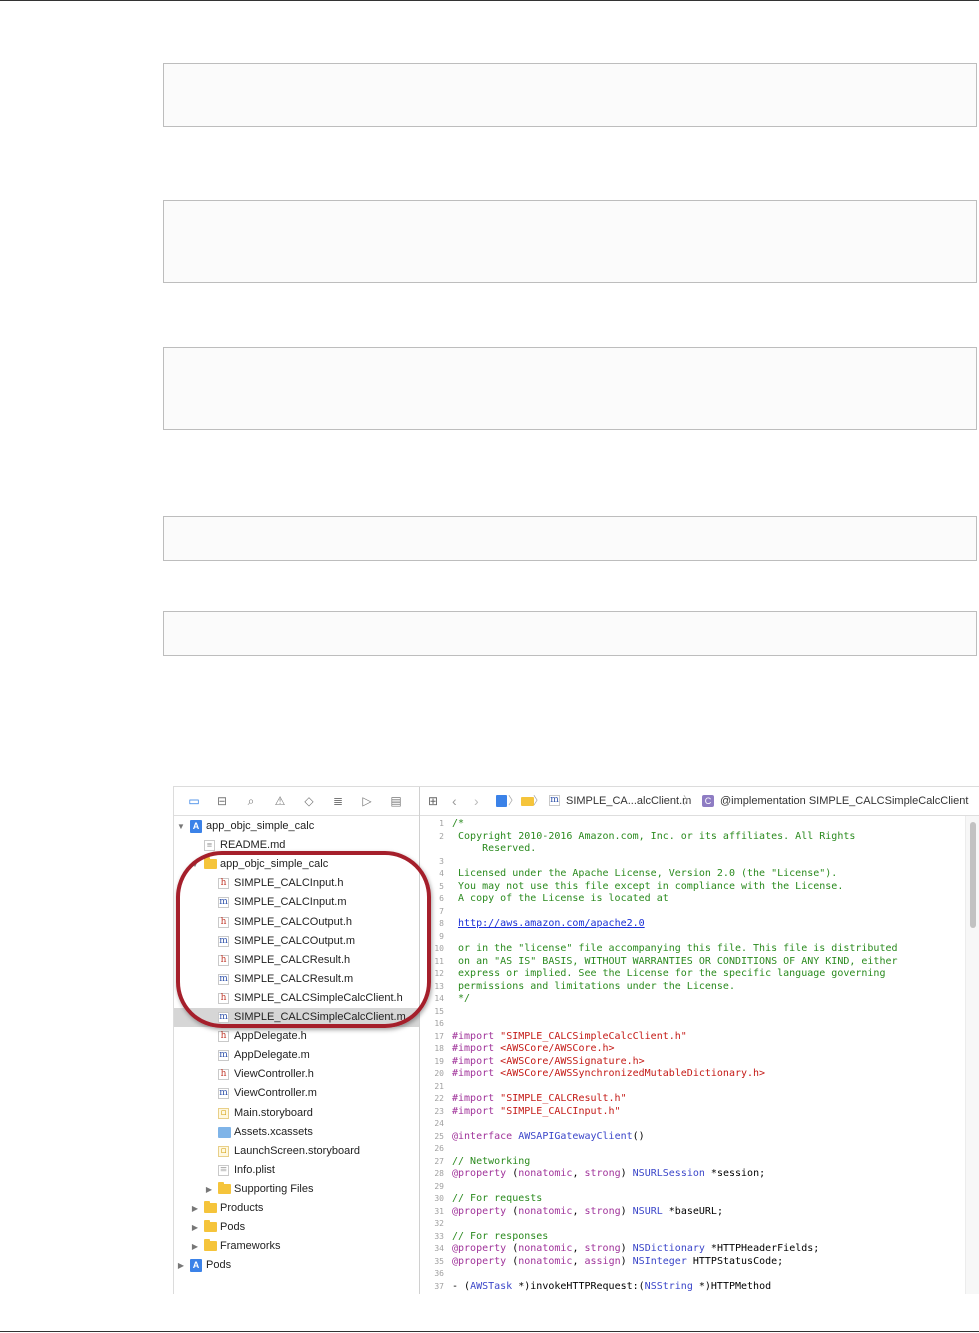  I want to click on line-number: 33, so click(439, 1236).